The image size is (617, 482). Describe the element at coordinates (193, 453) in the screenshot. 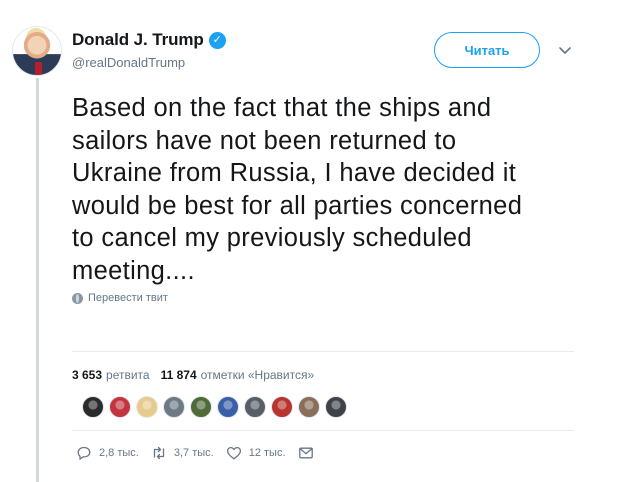

I see `retweet-count: 3,7 тыс.` at that location.